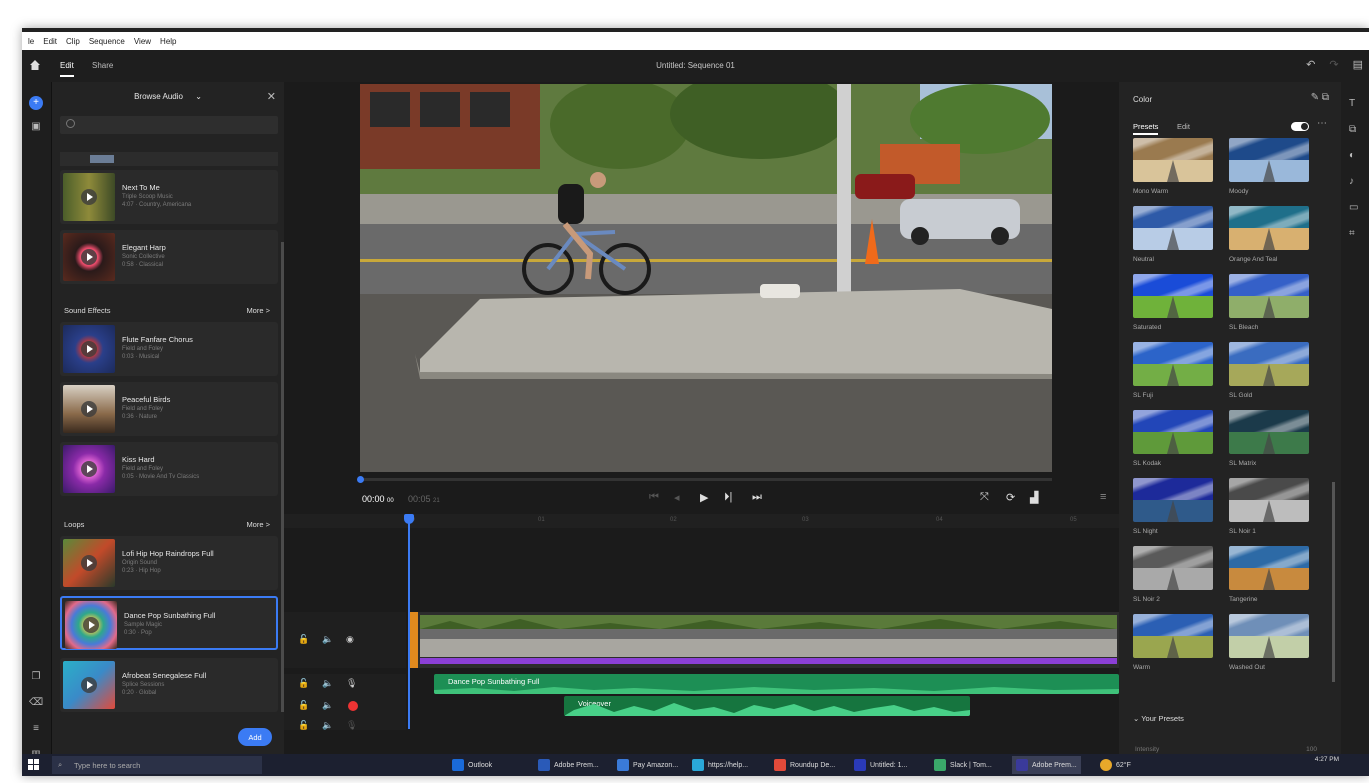 The height and width of the screenshot is (783, 1369). I want to click on record-icon, so click(353, 706).